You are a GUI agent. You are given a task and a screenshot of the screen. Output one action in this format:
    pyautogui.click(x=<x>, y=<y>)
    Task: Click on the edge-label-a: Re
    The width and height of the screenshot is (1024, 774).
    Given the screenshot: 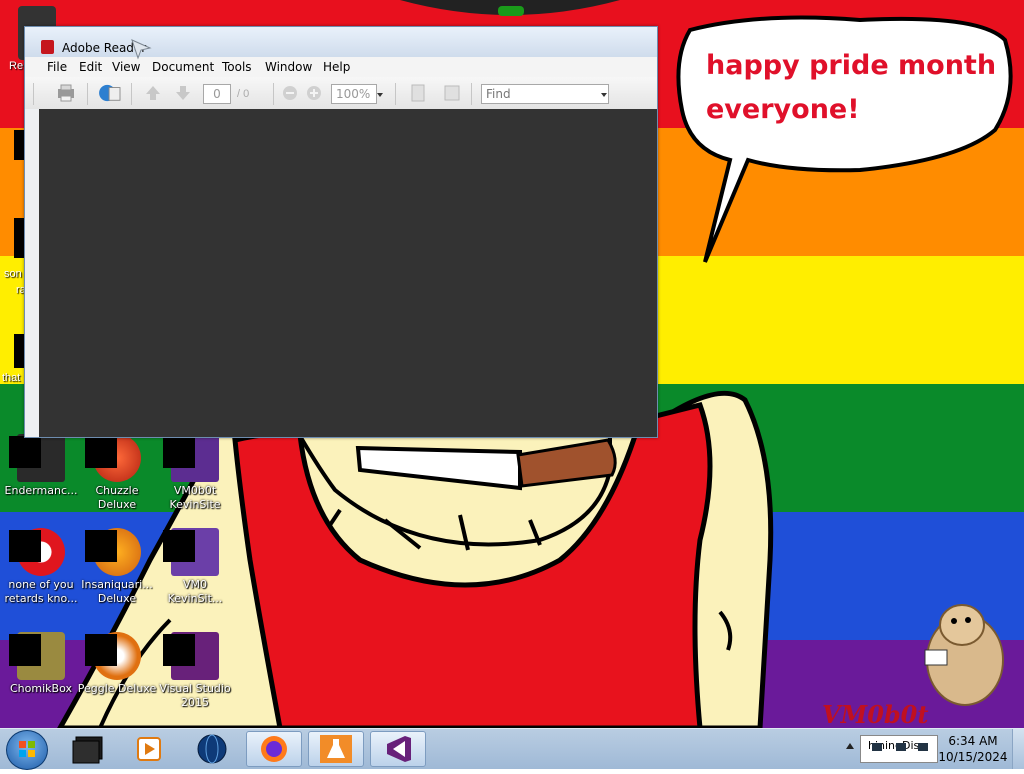 What is the action you would take?
    pyautogui.click(x=16, y=66)
    